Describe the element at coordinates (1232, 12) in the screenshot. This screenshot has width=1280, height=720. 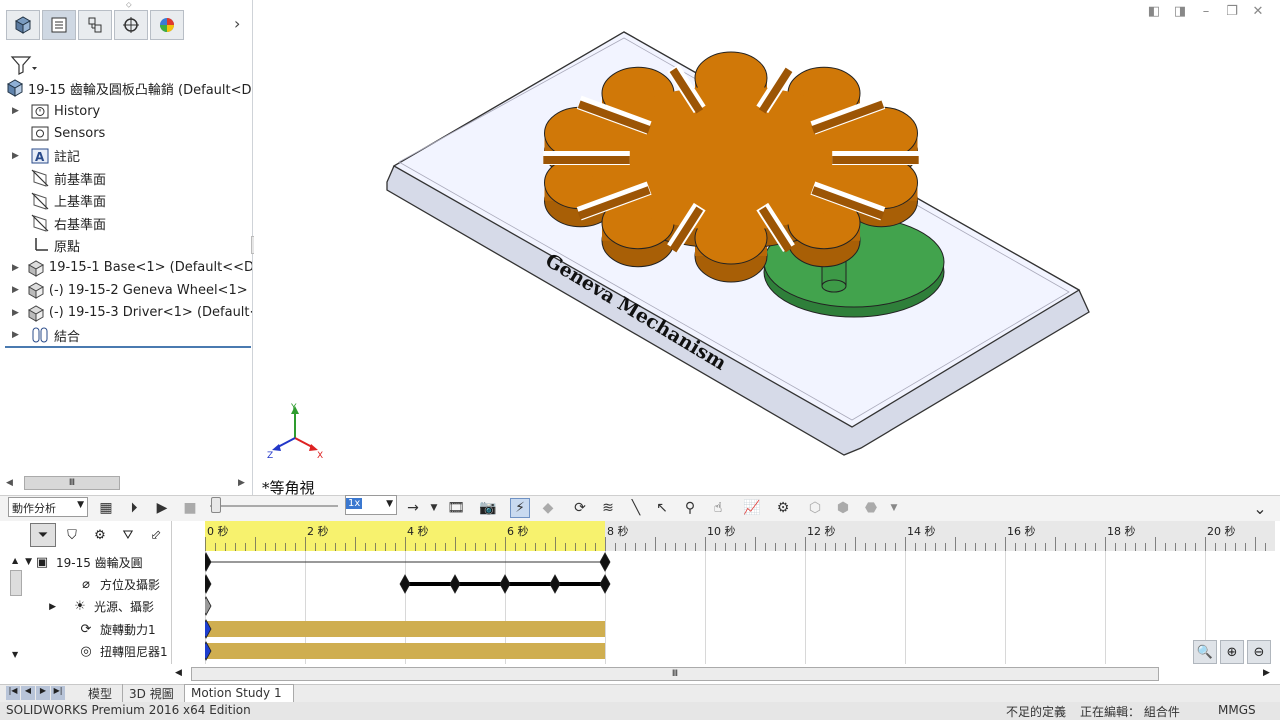
I see `restore-icon: ❐` at that location.